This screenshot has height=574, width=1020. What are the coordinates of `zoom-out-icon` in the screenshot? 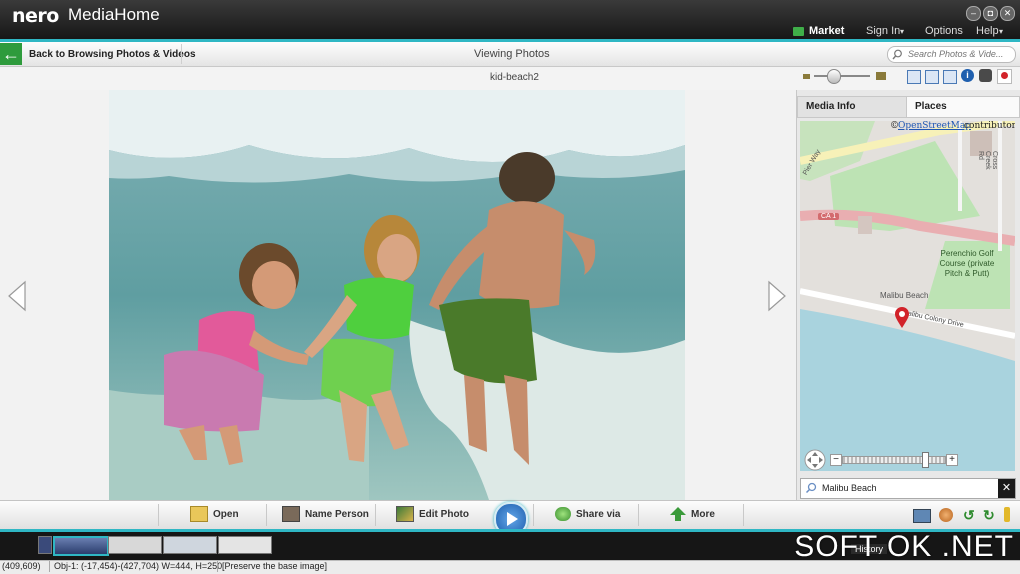 It's located at (806, 76).